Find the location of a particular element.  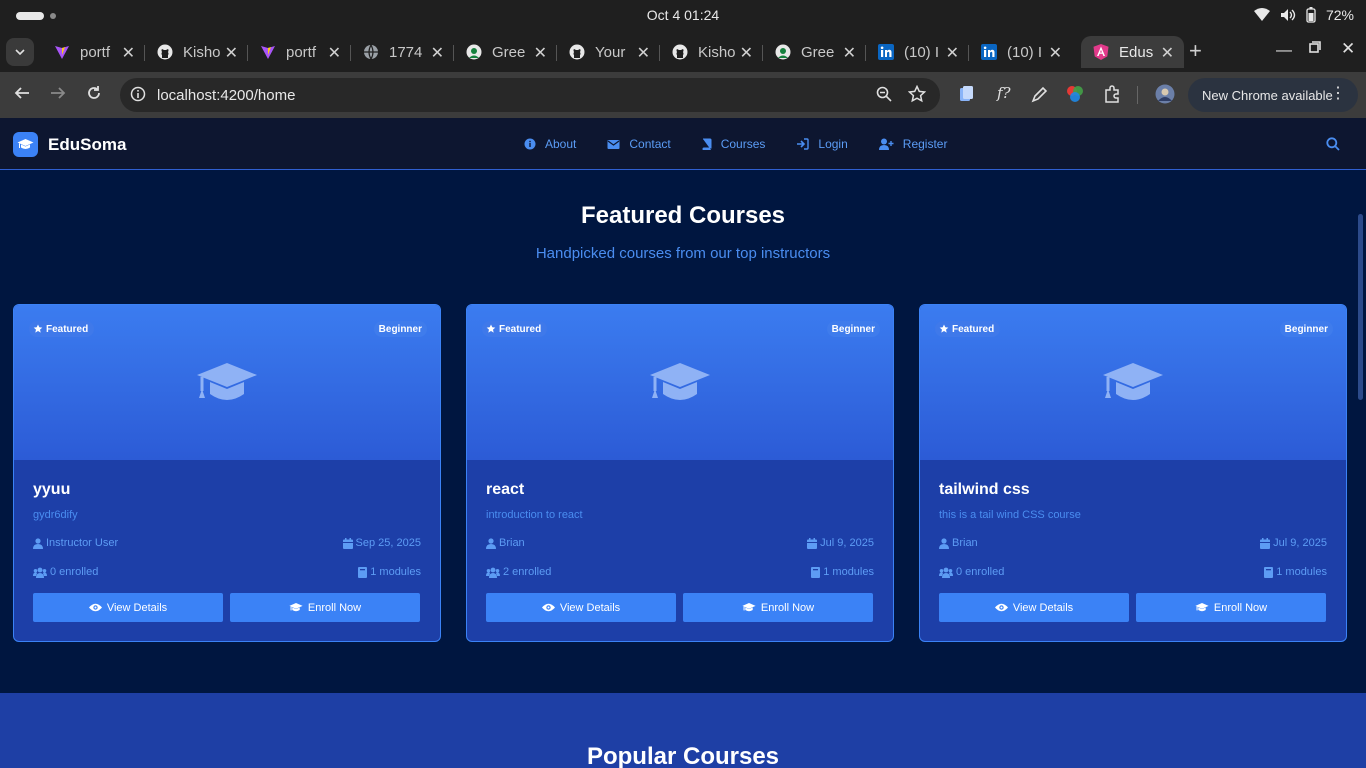

clipboard-extension-icon is located at coordinates (966, 94).